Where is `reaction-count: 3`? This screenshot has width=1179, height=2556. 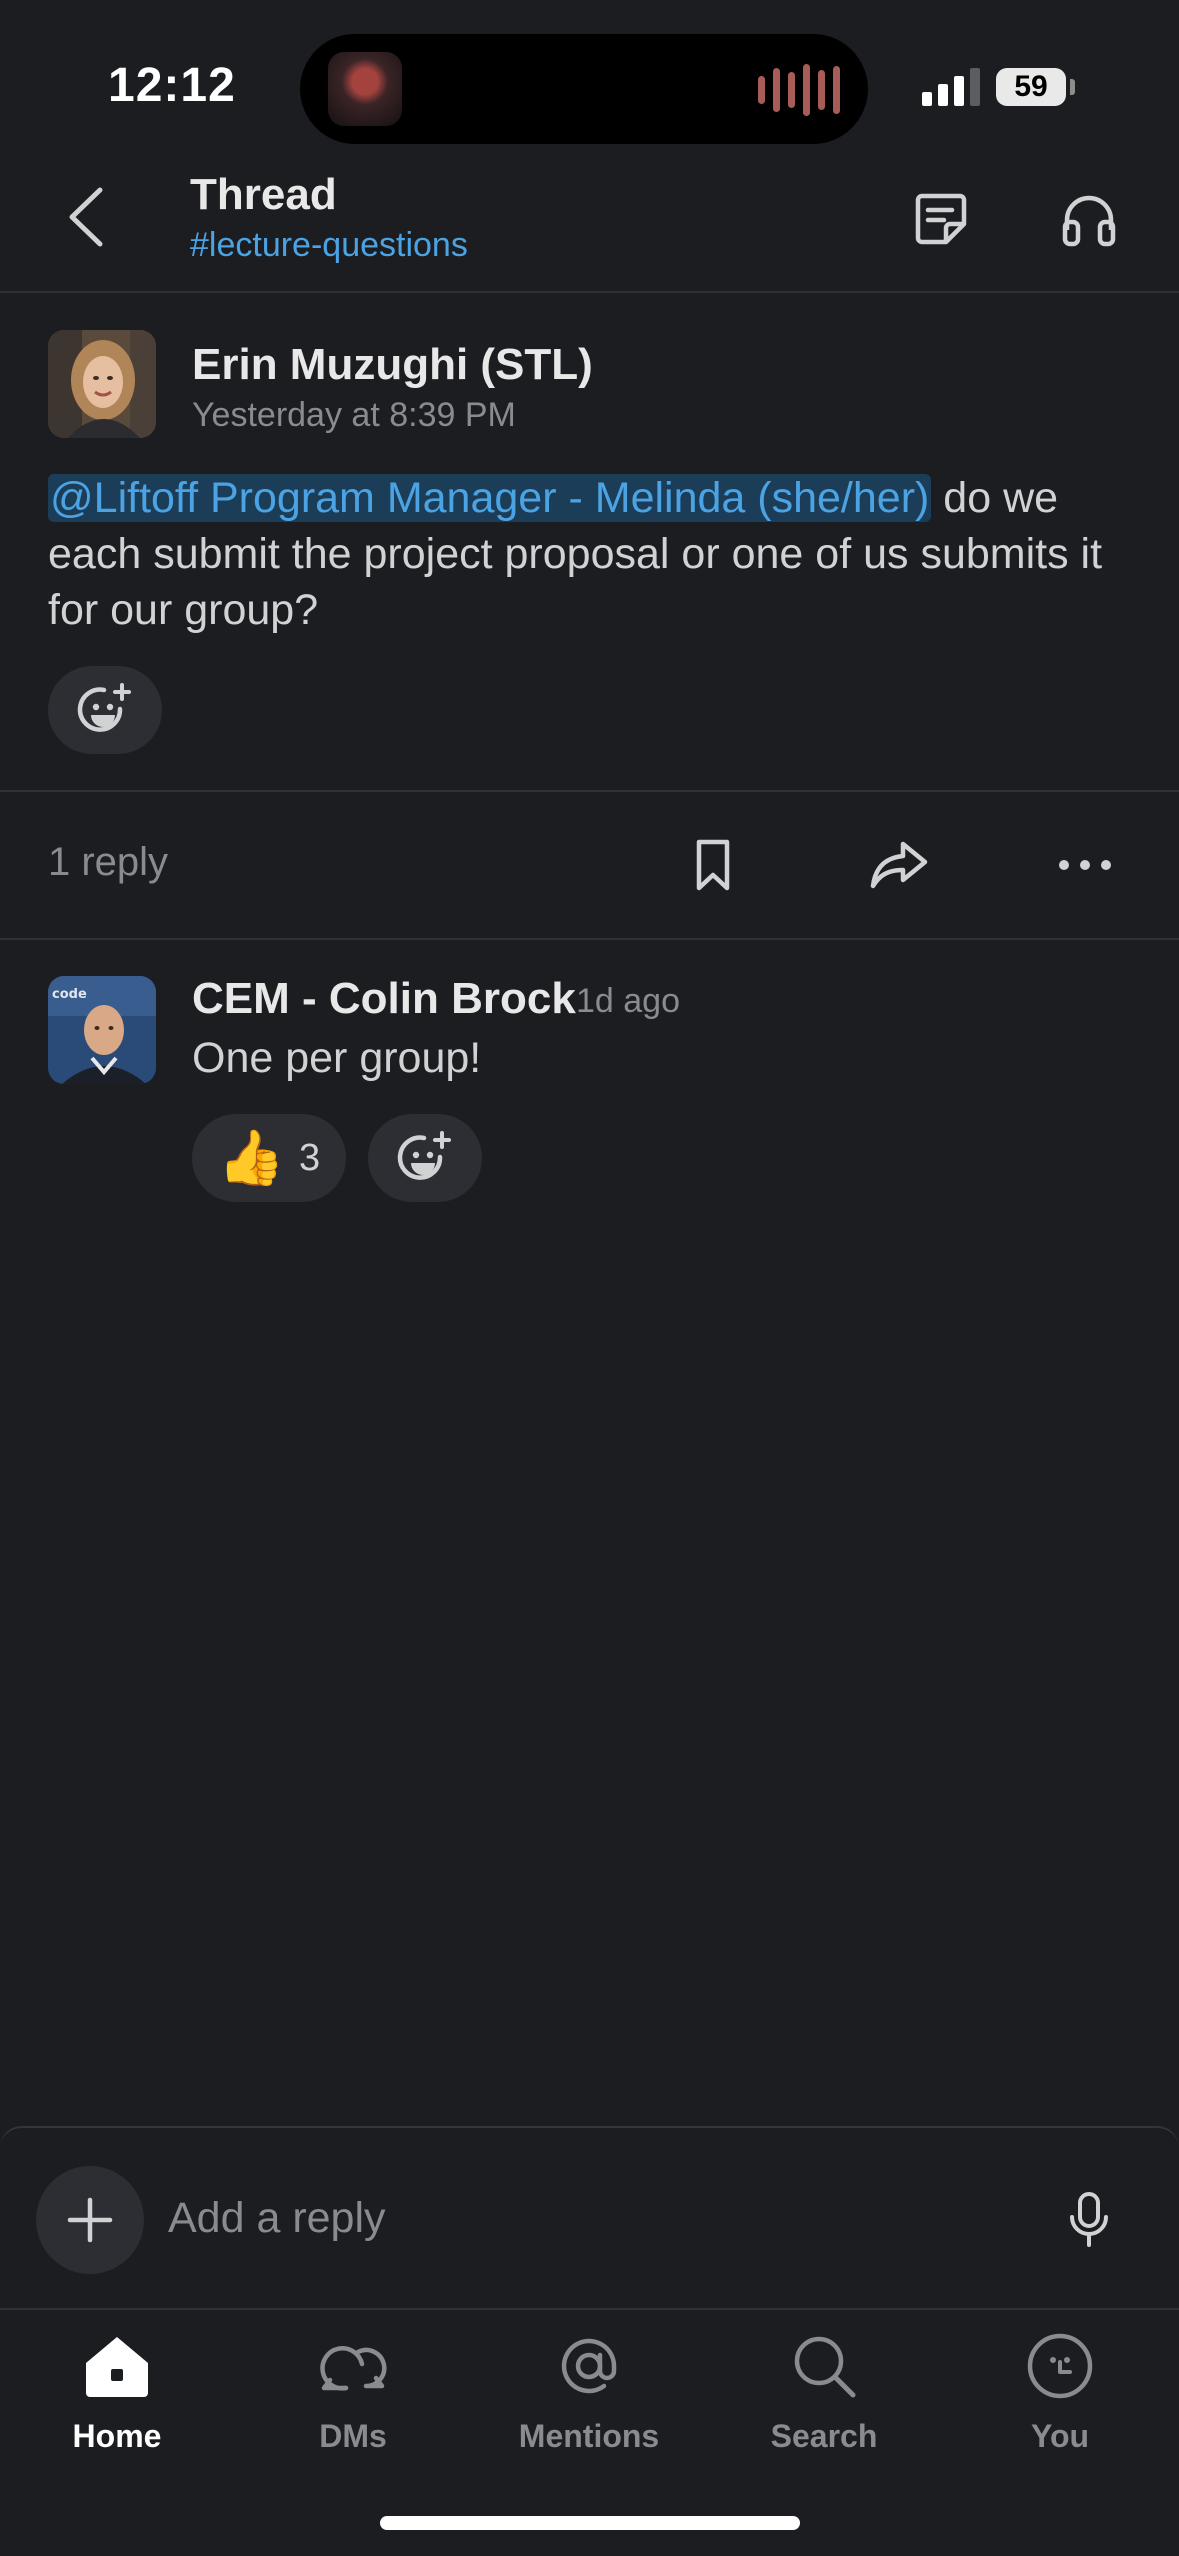
reaction-count: 3 is located at coordinates (310, 1157).